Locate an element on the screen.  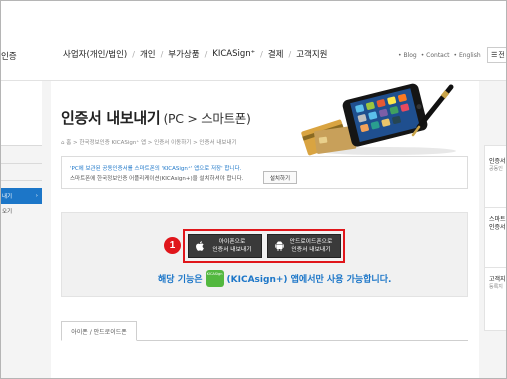
kicasign-app-icon-label: KICASign is located at coordinates (214, 274).